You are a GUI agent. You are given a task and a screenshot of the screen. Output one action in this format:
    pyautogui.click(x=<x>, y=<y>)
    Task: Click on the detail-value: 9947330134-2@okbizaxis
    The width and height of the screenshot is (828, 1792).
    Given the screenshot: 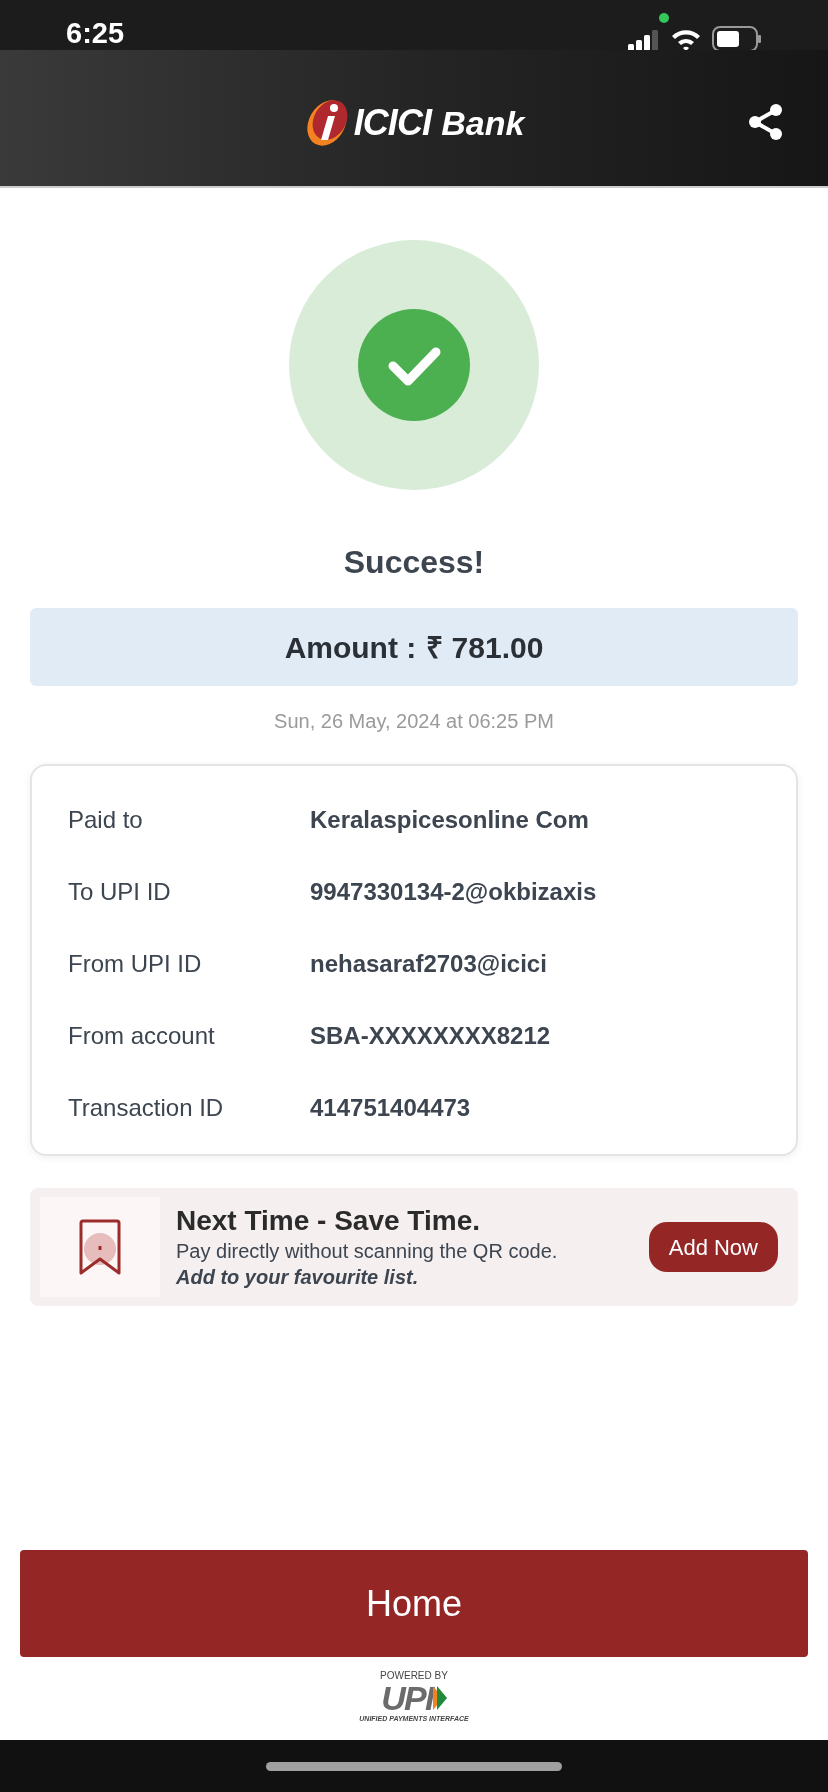 What is the action you would take?
    pyautogui.click(x=453, y=892)
    